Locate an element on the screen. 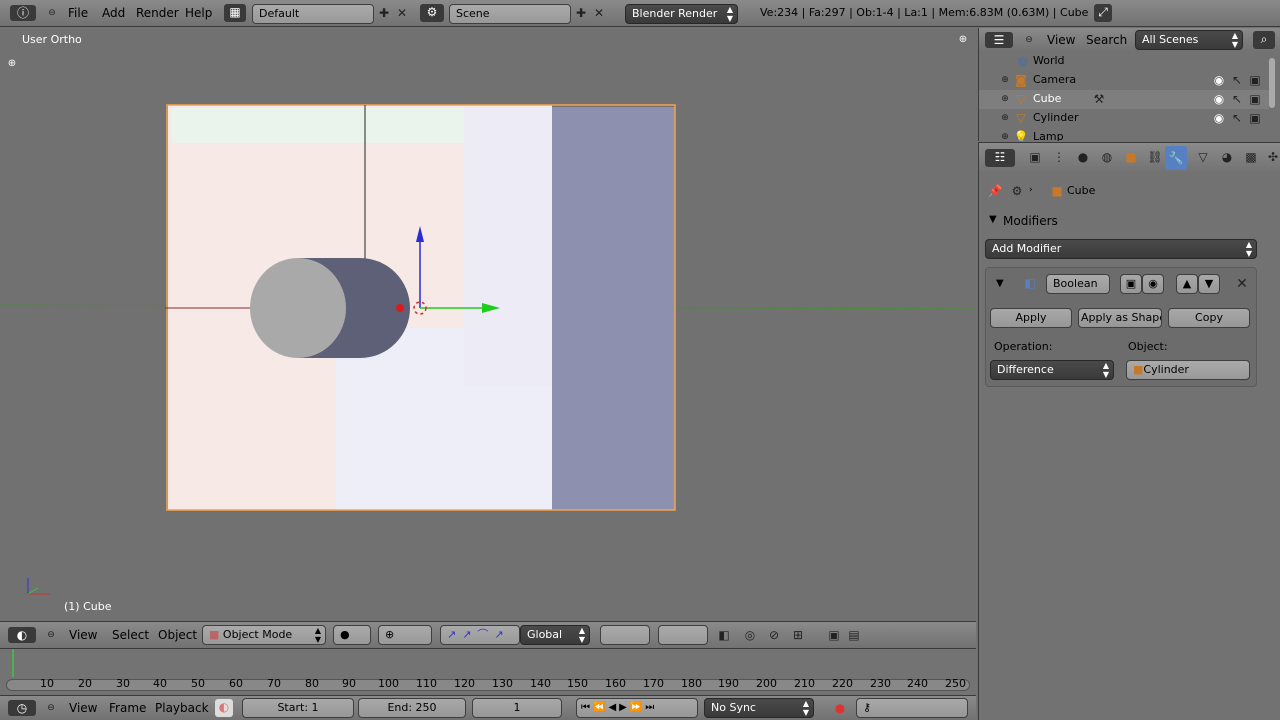  add-layout-icon: ✚ is located at coordinates (384, 13).